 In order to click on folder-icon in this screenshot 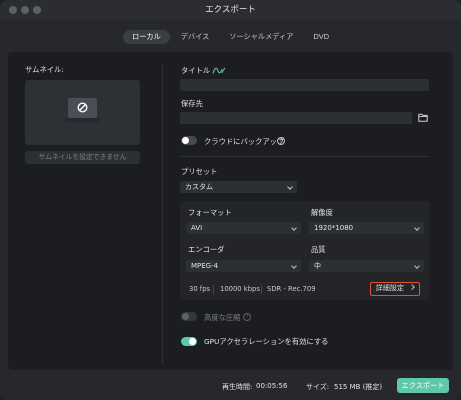, I will do `click(423, 117)`.